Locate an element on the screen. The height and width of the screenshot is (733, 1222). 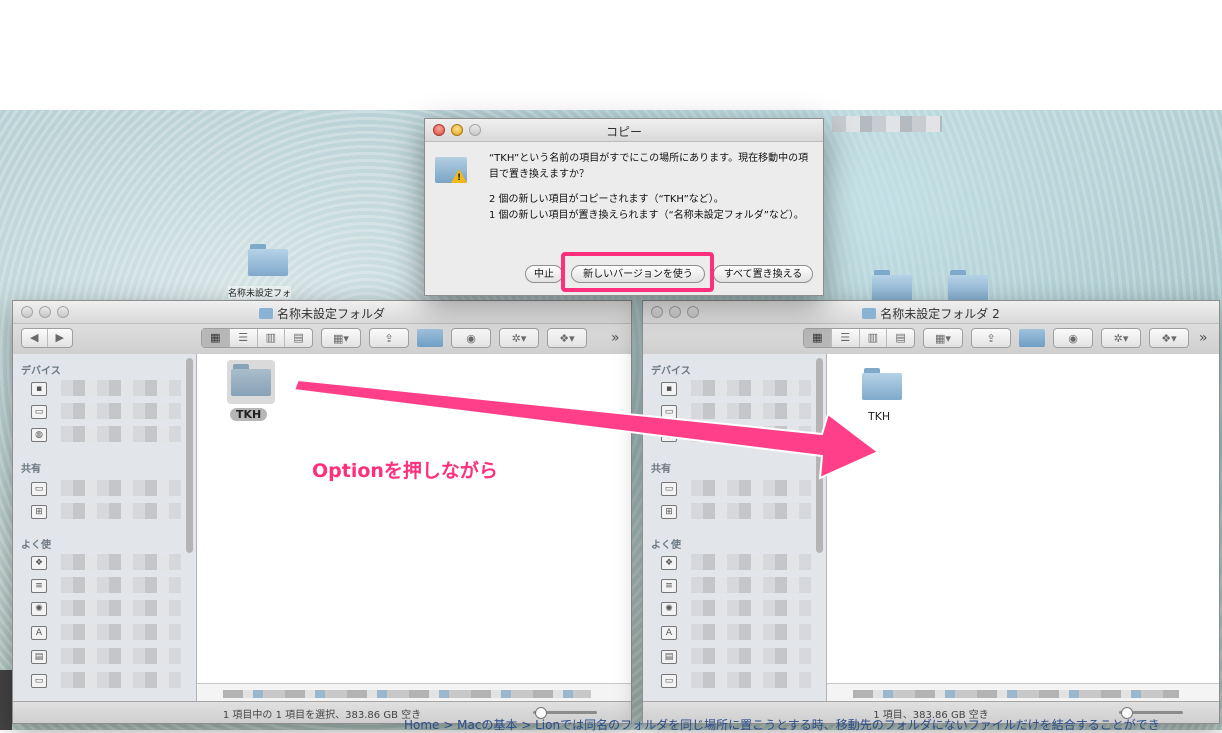
annotation-text: Optionを押しながら is located at coordinates (405, 471).